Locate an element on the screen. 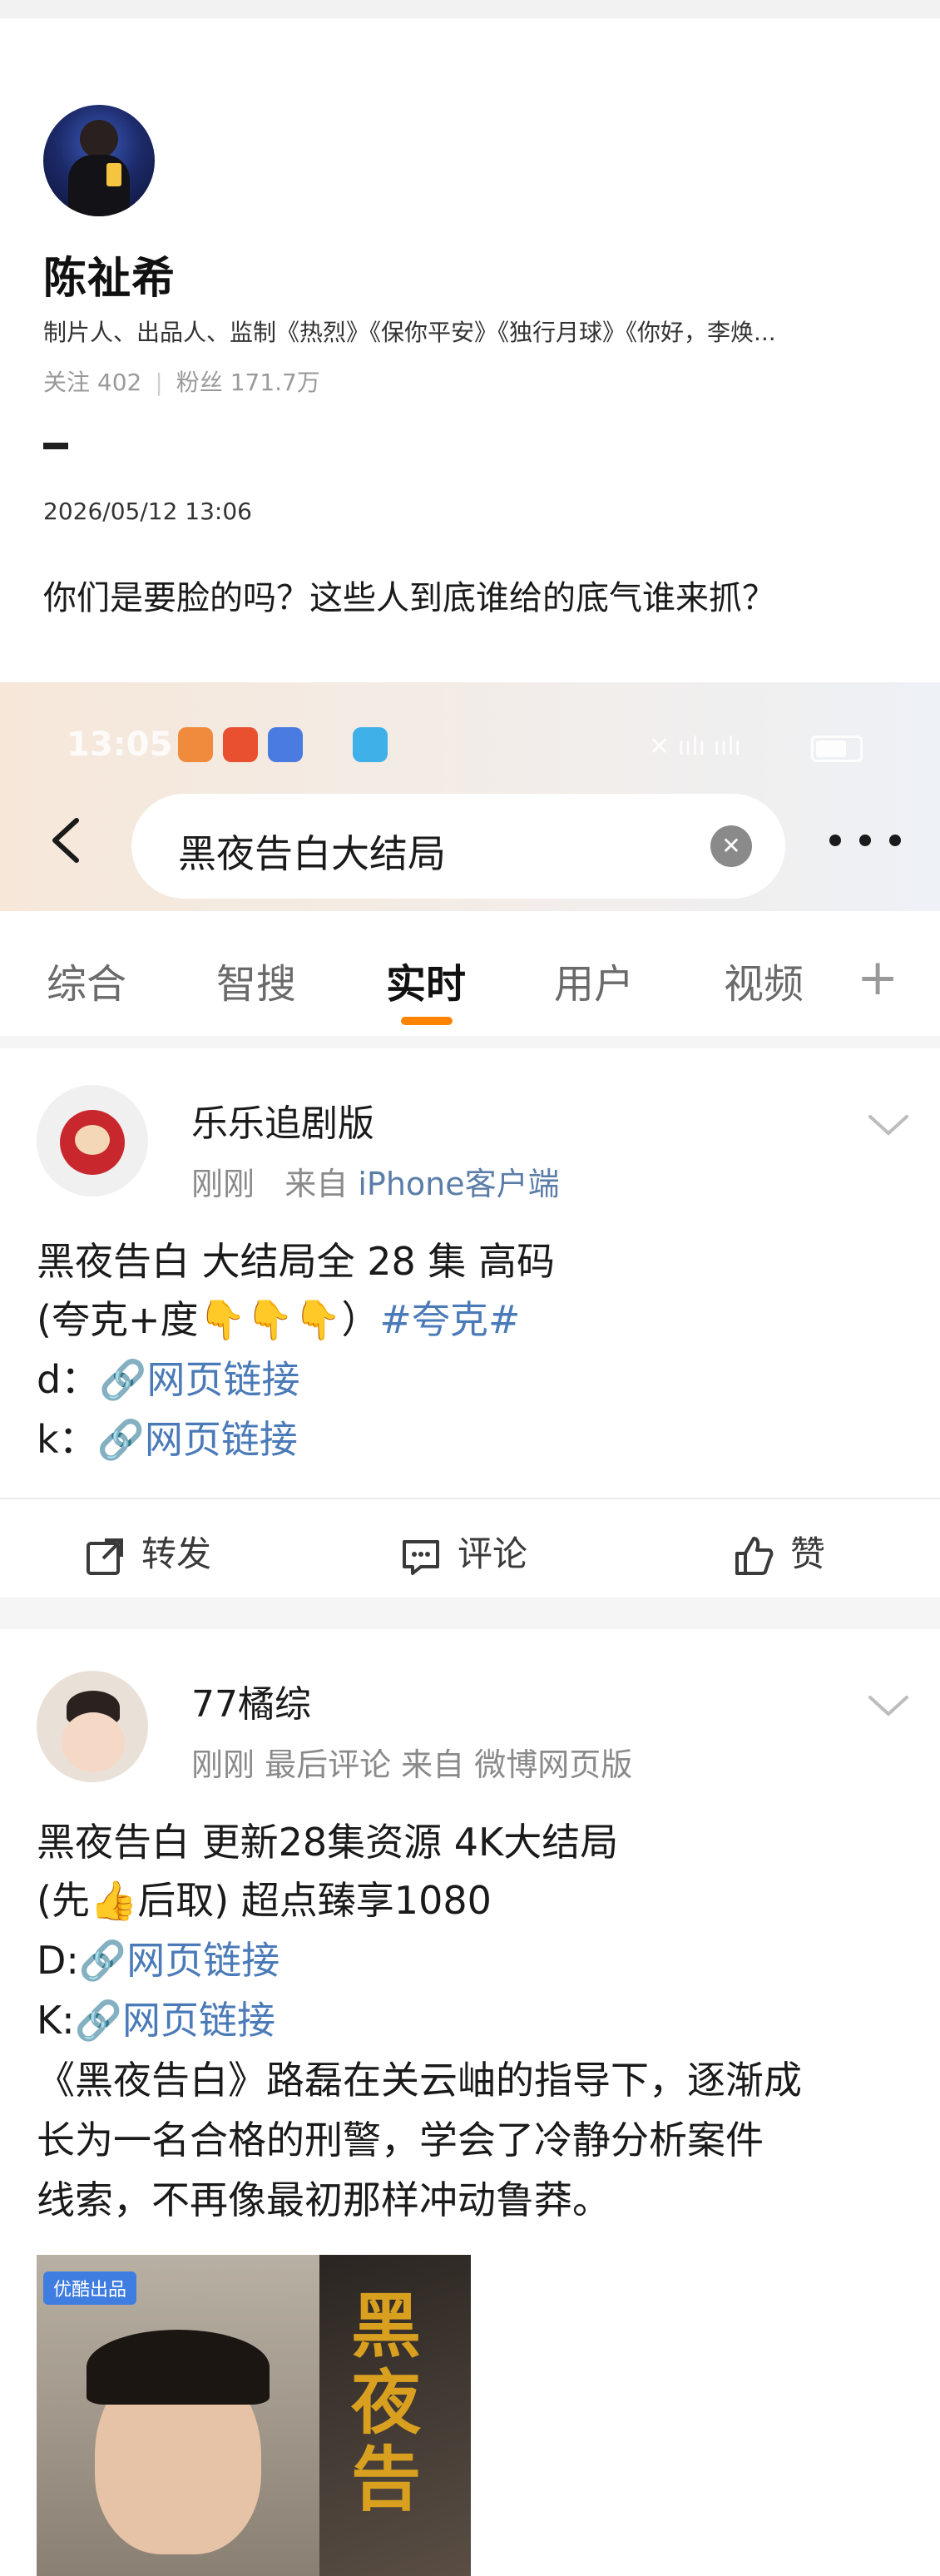 The image size is (940, 2576). action-bar: 转发 评论 赞 is located at coordinates (470, 1548).